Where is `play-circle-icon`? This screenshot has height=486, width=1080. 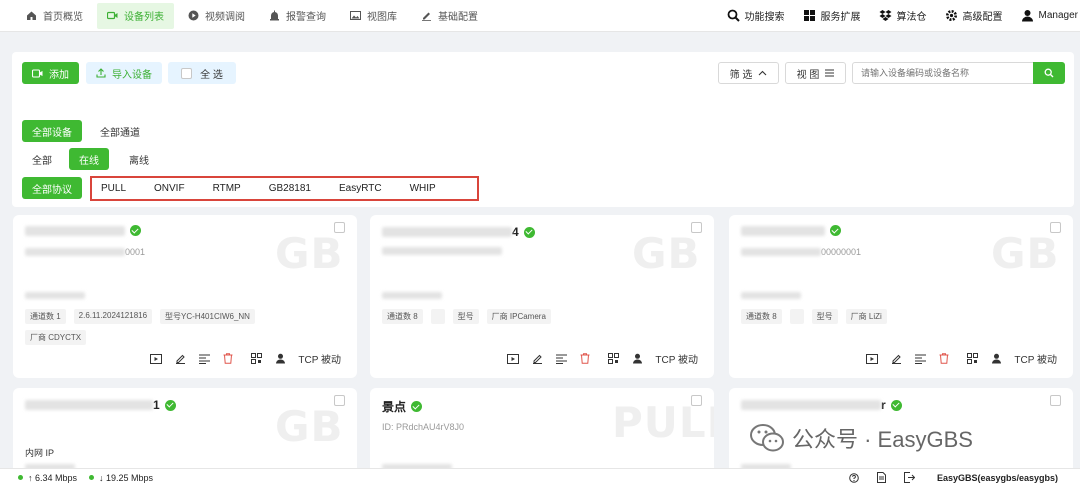 play-circle-icon is located at coordinates (193, 15).